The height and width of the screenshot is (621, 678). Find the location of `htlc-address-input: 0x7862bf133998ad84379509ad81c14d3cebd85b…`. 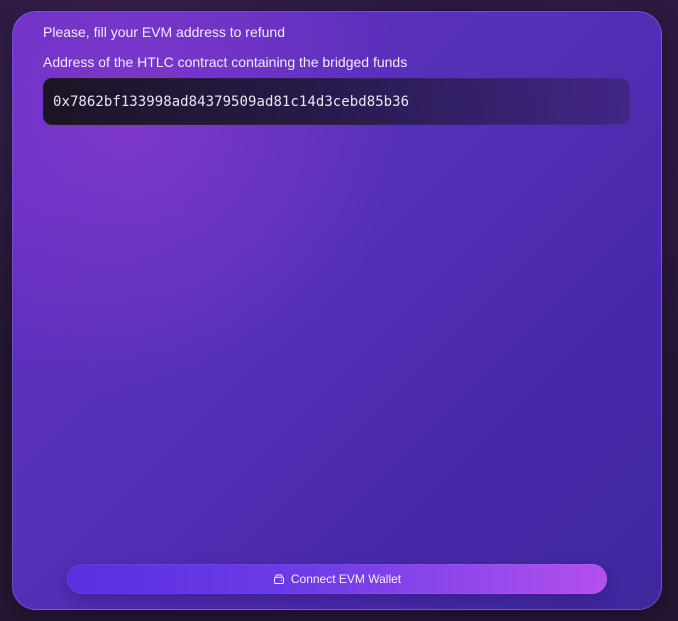

htlc-address-input: 0x7862bf133998ad84379509ad81c14d3cebd85b… is located at coordinates (336, 101).